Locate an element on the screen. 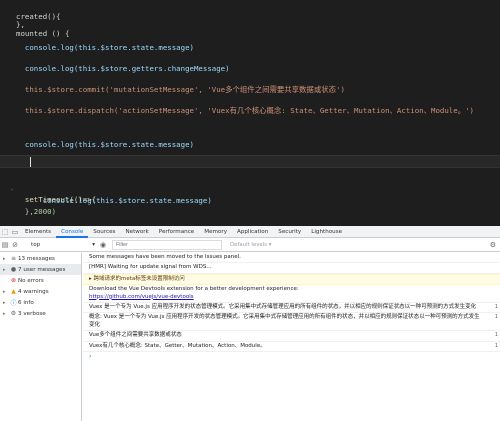 The width and height of the screenshot is (500, 421). code-line-10: },2000) is located at coordinates (250, 205).